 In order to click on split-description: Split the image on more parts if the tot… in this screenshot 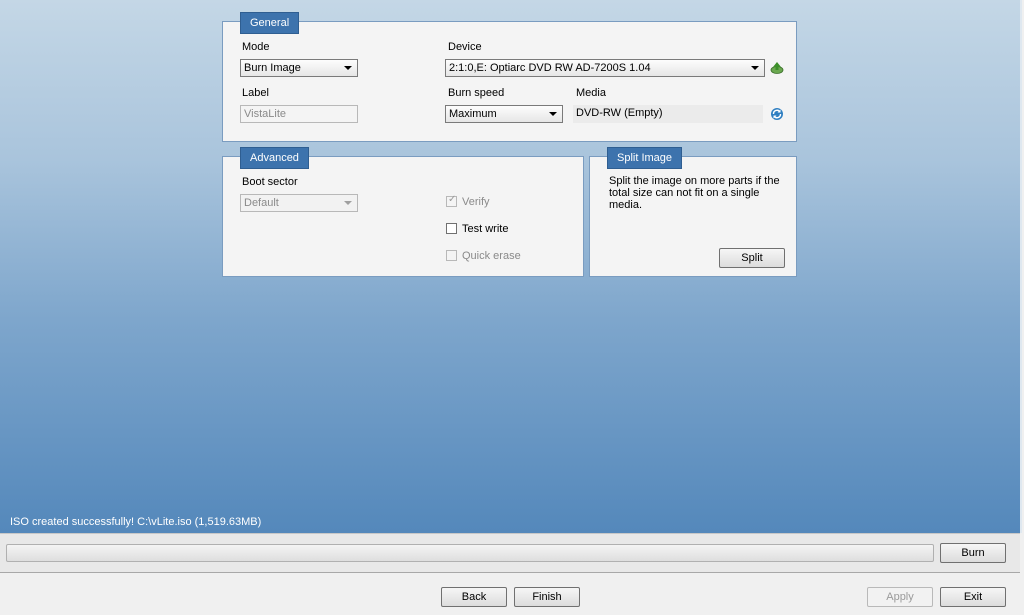, I will do `click(694, 193)`.